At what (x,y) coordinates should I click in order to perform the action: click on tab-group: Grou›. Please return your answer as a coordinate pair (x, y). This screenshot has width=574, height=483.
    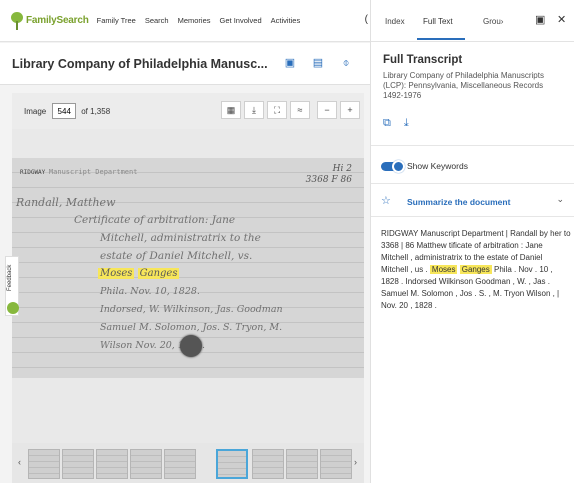
    Looking at the image, I should click on (493, 21).